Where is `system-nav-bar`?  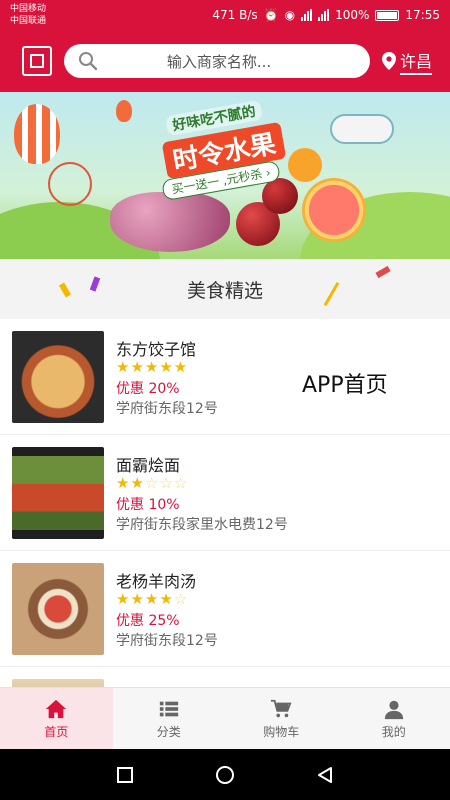 system-nav-bar is located at coordinates (225, 774).